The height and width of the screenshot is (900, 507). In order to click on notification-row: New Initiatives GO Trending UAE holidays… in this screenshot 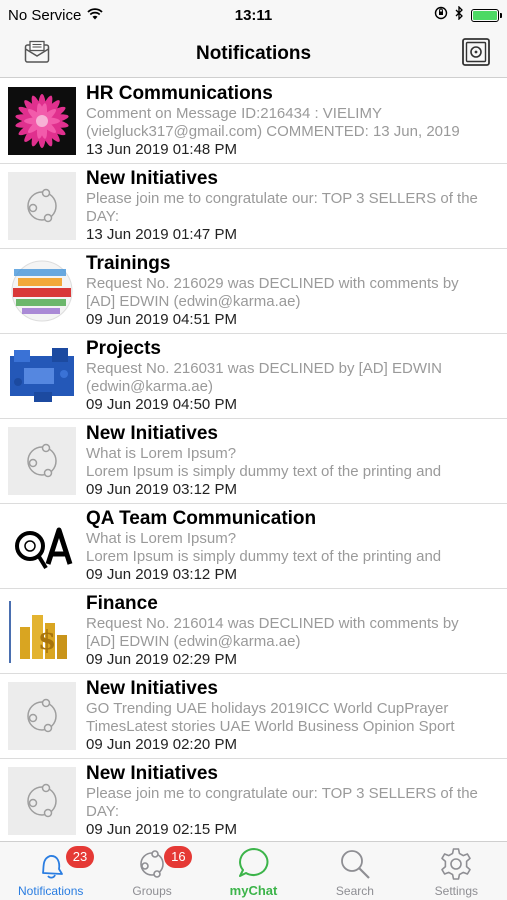, I will do `click(253, 716)`.